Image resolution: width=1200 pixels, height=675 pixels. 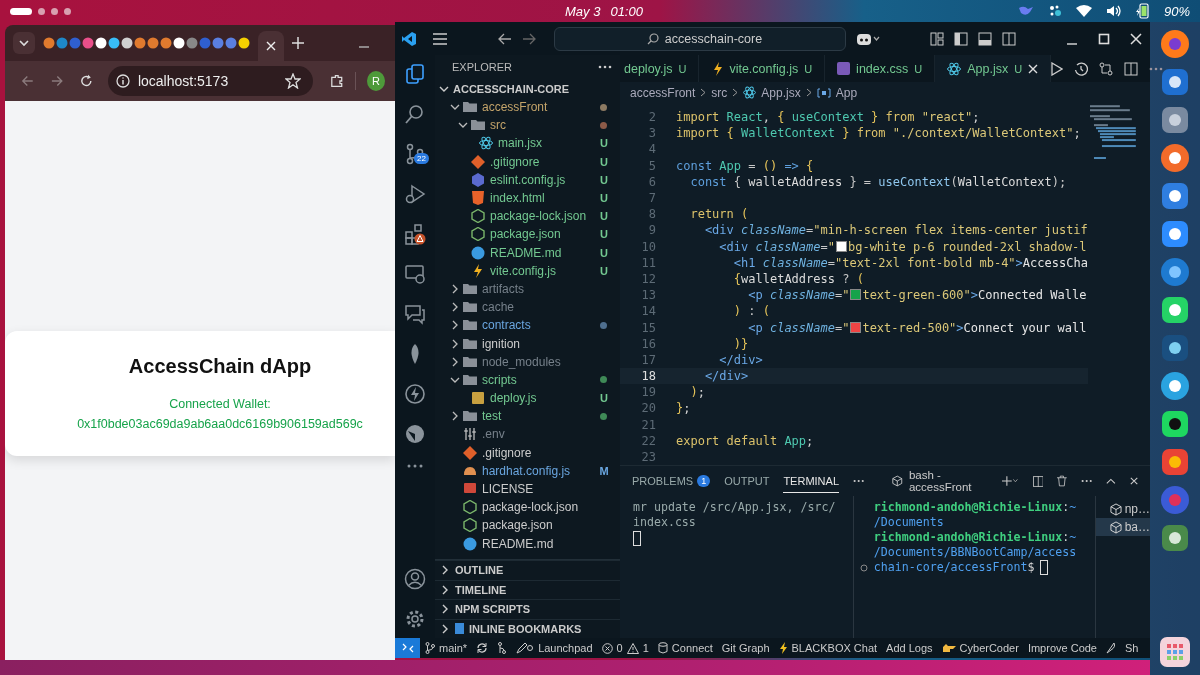 What do you see at coordinates (1062, 648) in the screenshot?
I see `status-item: Improve Code` at bounding box center [1062, 648].